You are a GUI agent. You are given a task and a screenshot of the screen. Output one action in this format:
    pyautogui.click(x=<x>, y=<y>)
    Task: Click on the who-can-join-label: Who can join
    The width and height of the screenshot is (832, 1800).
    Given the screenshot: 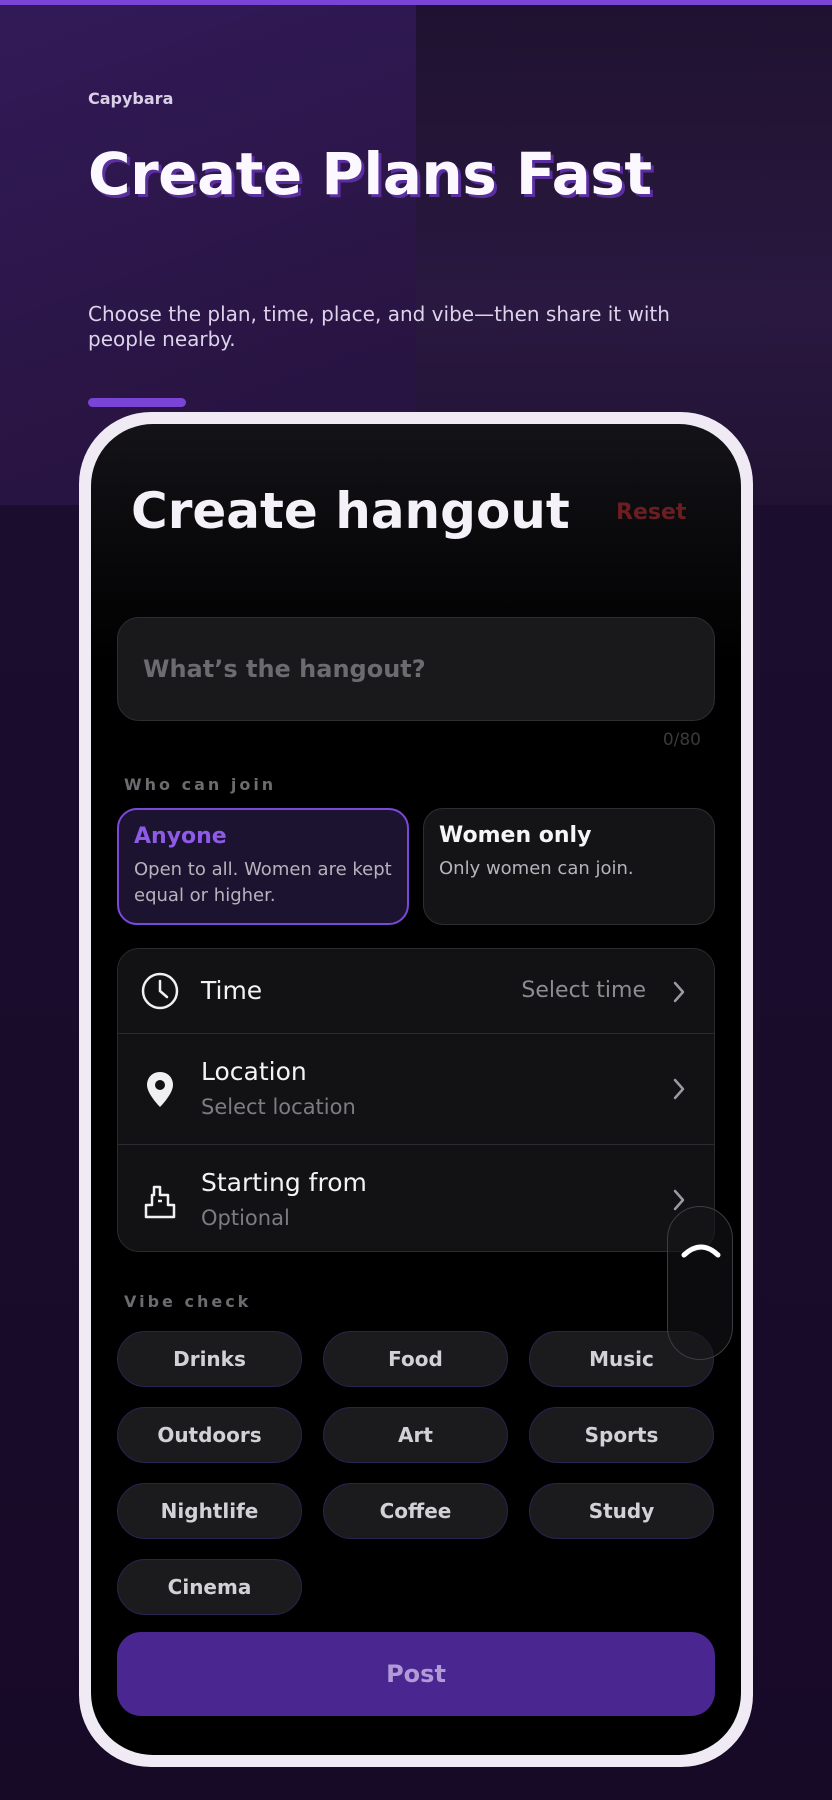 What is the action you would take?
    pyautogui.click(x=200, y=784)
    